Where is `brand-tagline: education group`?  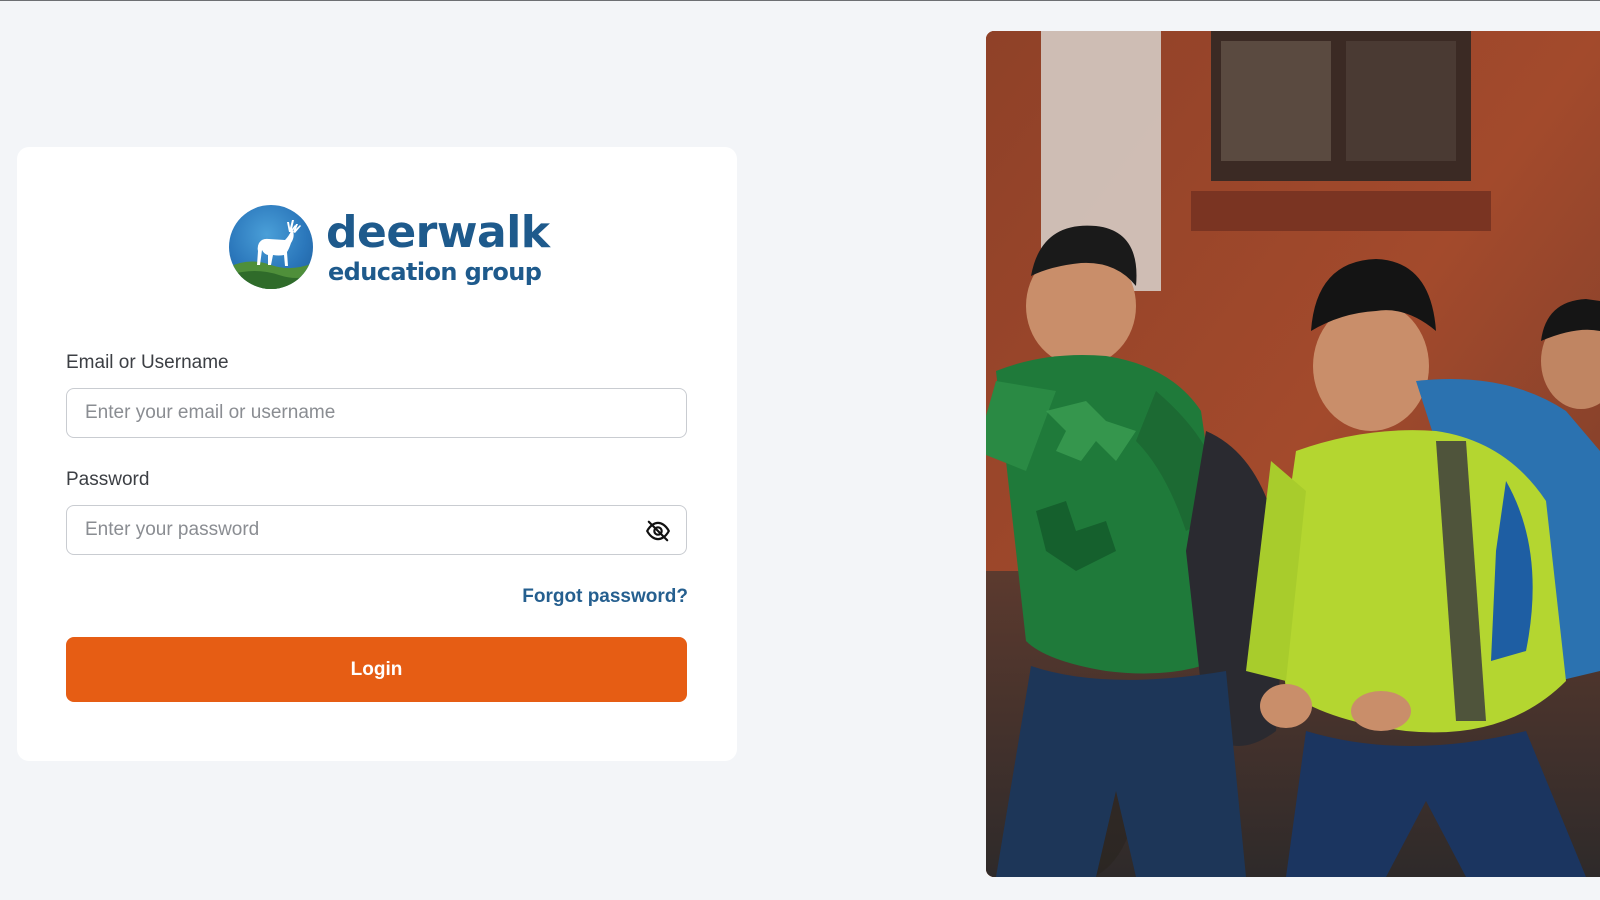 brand-tagline: education group is located at coordinates (435, 271).